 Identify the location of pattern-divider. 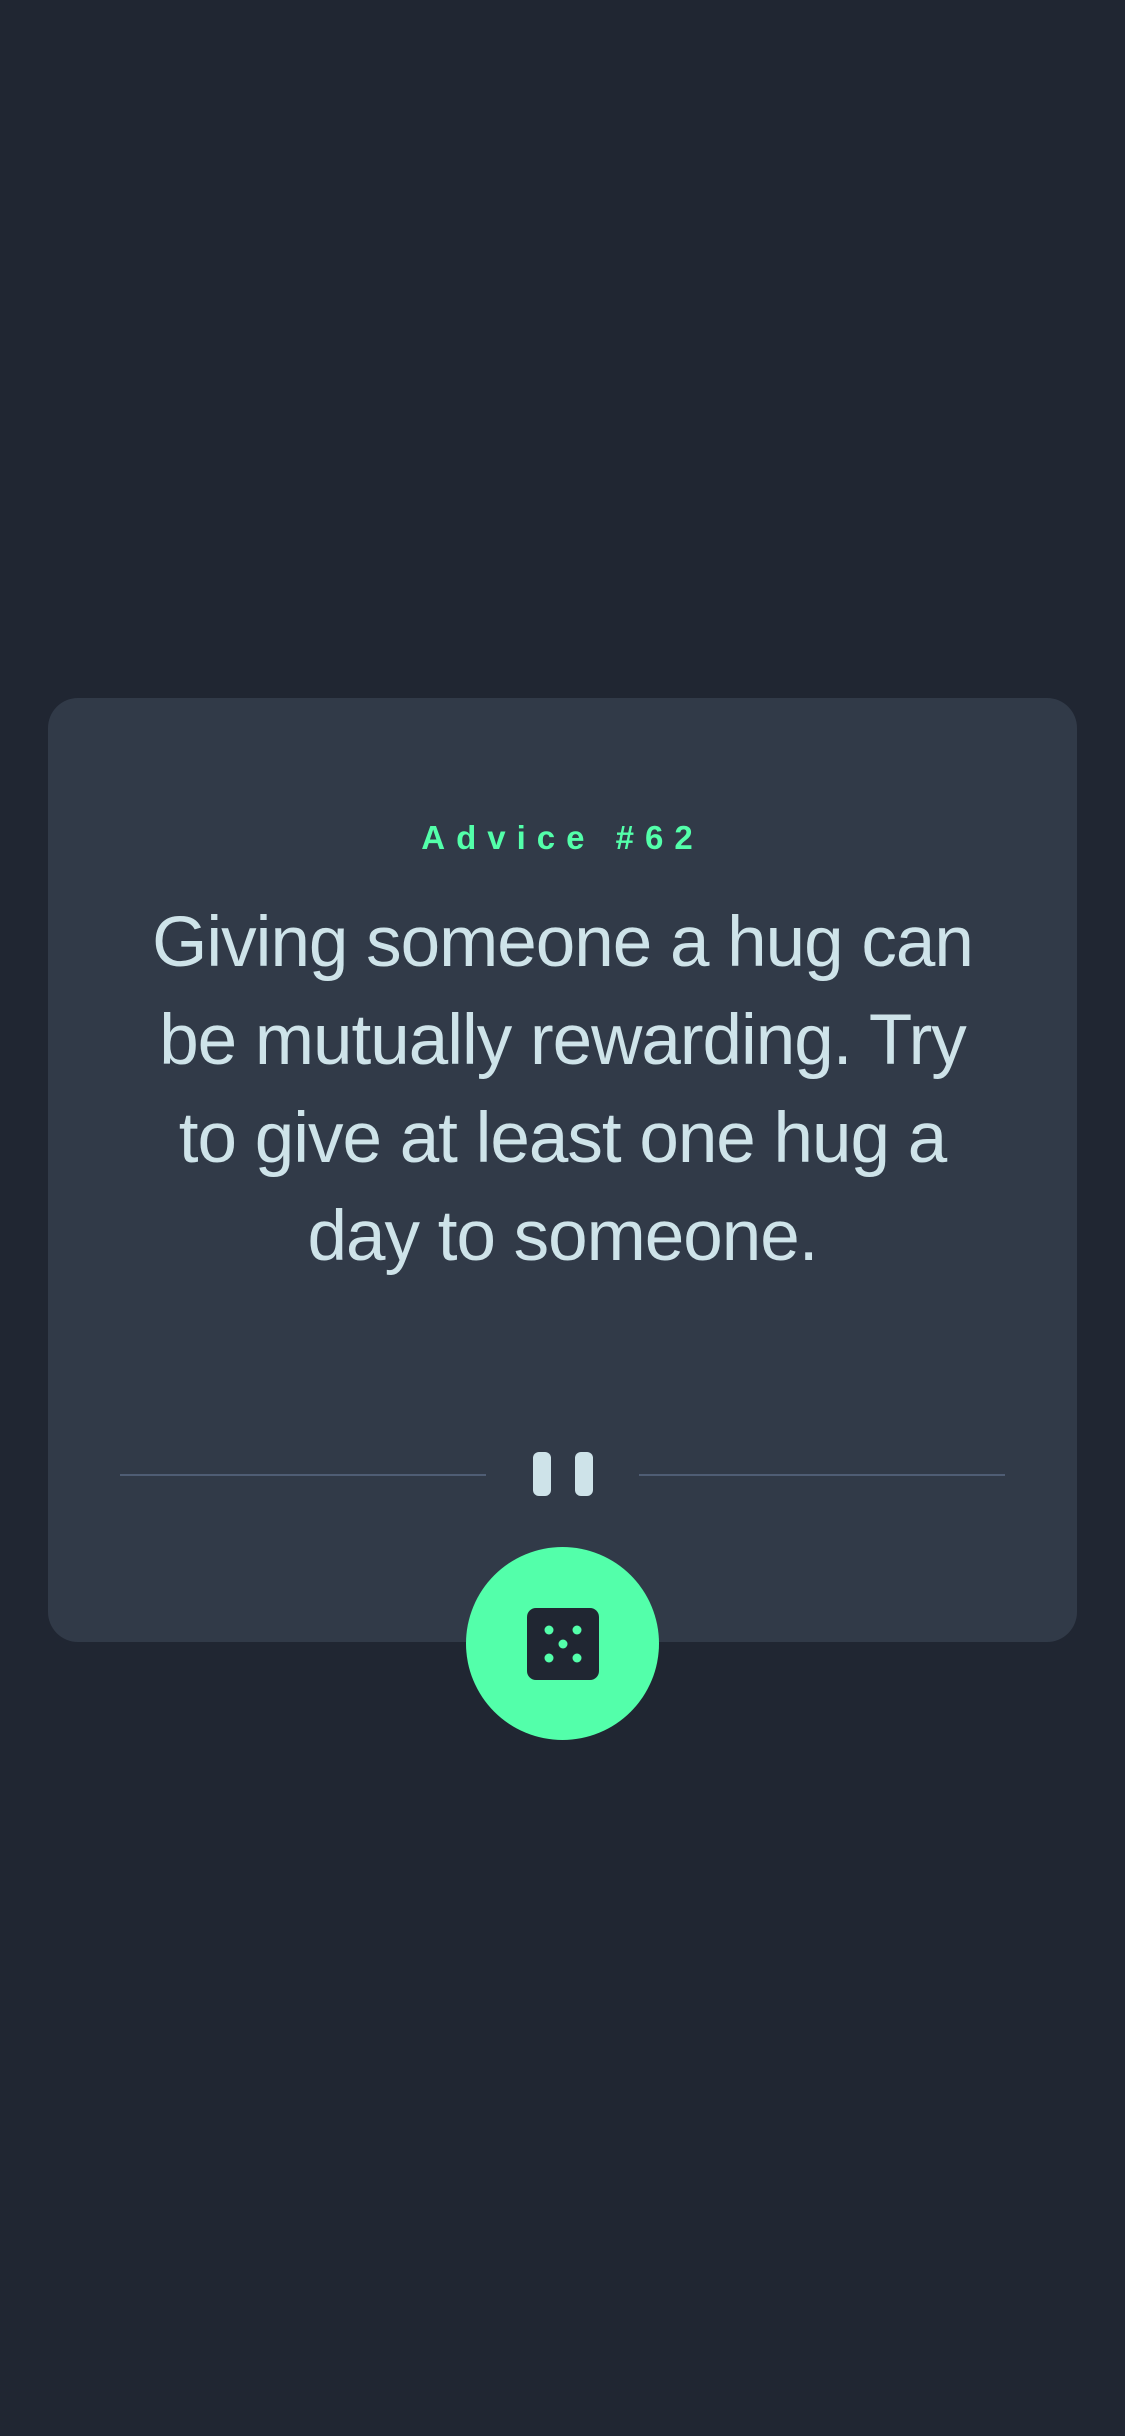
(562, 1474).